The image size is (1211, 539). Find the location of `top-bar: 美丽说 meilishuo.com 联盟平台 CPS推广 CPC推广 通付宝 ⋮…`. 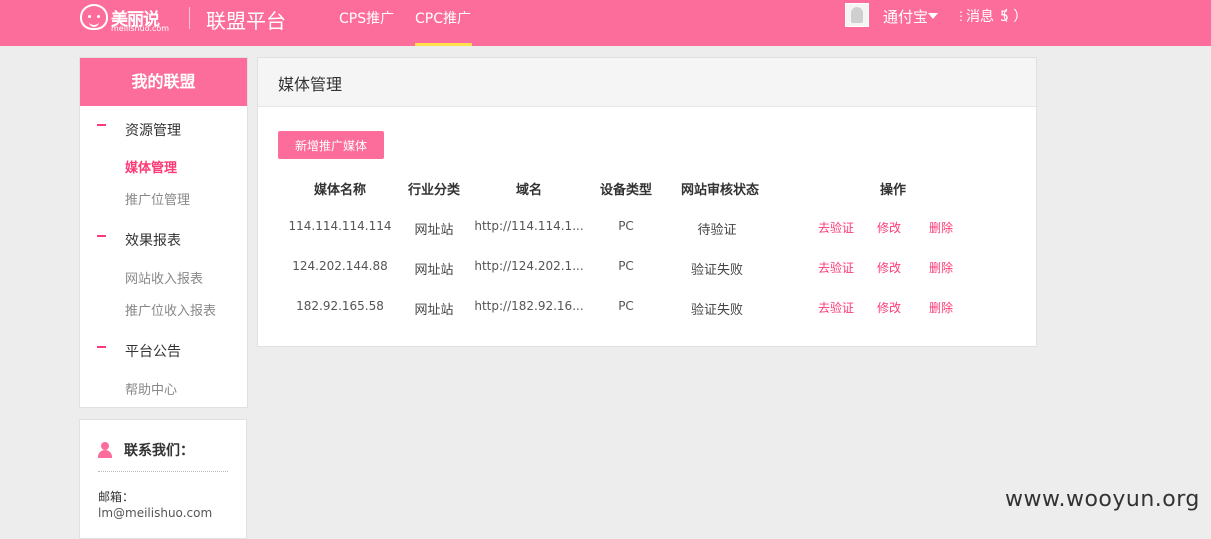

top-bar: 美丽说 meilishuo.com 联盟平台 CPS推广 CPC推广 通付宝 ⋮… is located at coordinates (605, 23).